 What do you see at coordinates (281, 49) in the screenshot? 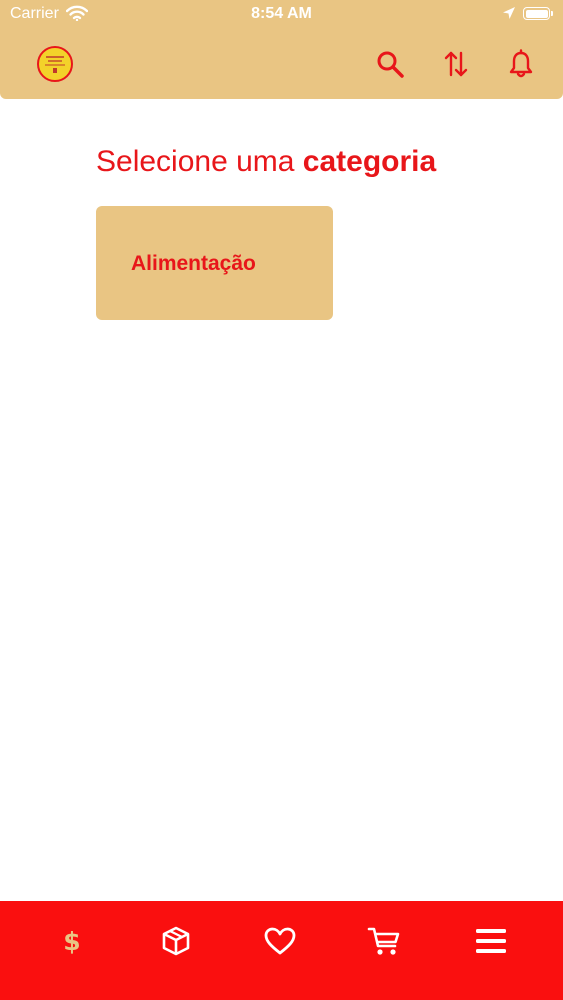
I see `top-header: Carrier 8:54 AM` at bounding box center [281, 49].